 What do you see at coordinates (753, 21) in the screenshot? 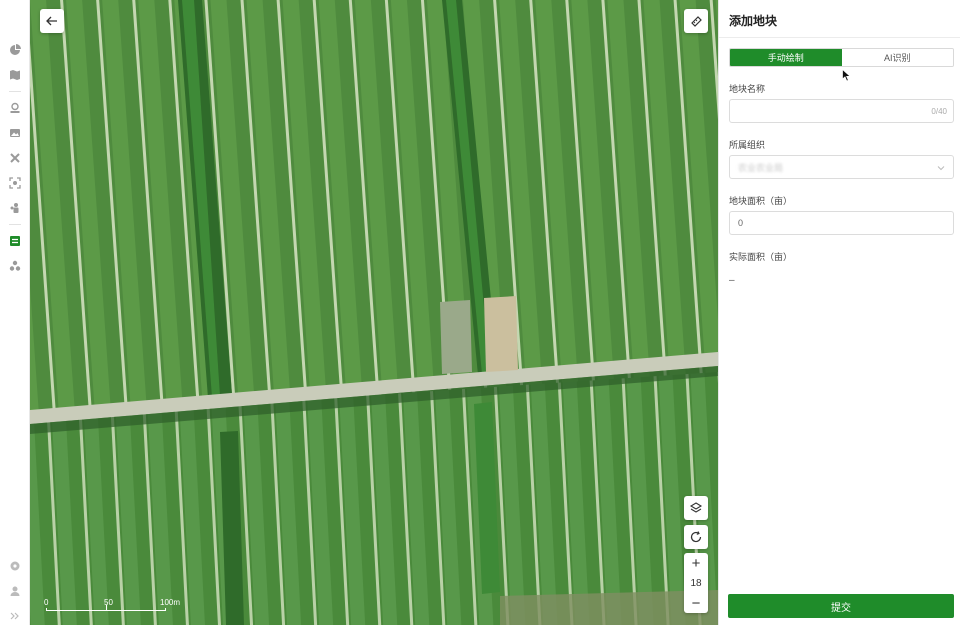
I see `panel-title: 添加地块` at bounding box center [753, 21].